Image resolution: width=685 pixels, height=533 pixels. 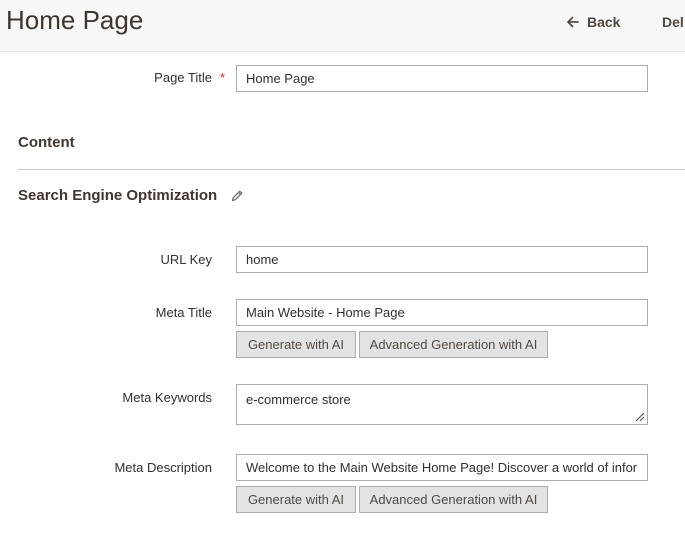 I want to click on back-button: Back, so click(x=593, y=22).